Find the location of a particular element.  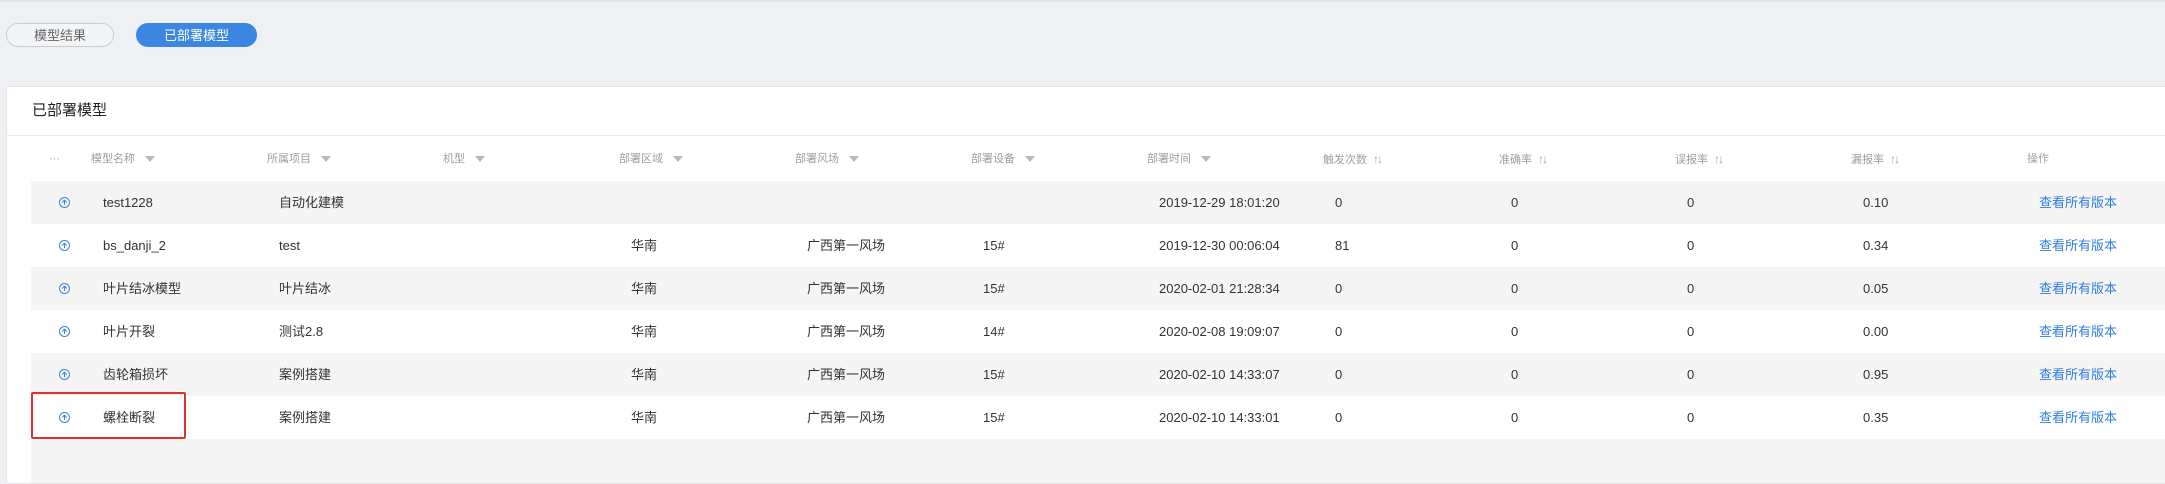

header-region: 部署区域 is located at coordinates (651, 159).